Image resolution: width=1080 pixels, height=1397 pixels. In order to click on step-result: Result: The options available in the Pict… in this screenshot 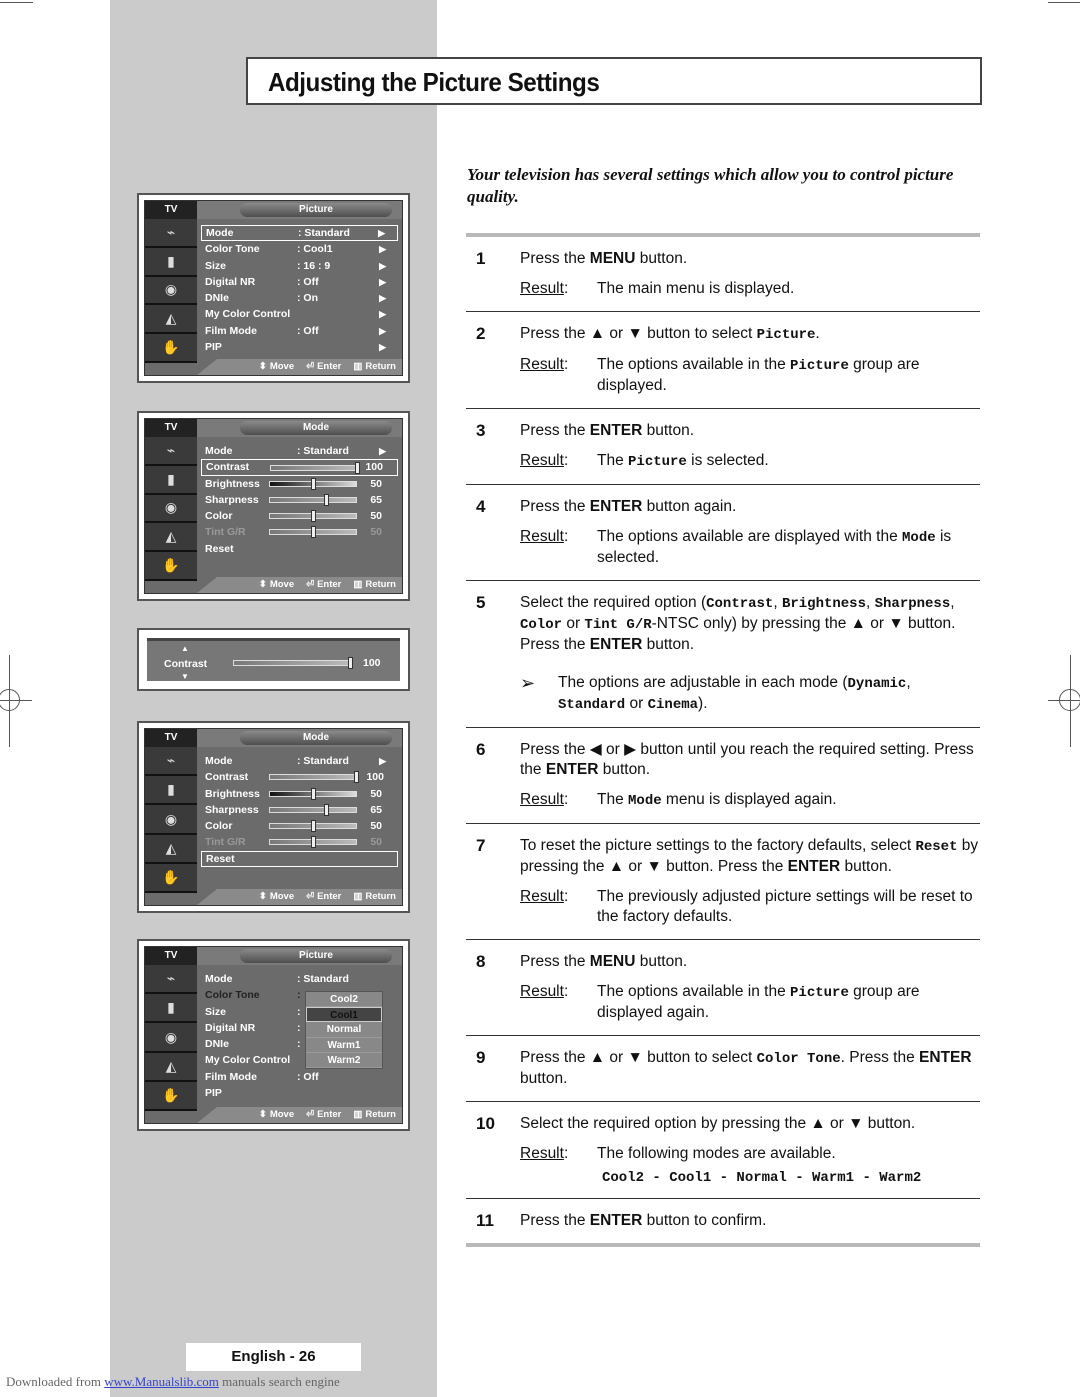, I will do `click(750, 375)`.